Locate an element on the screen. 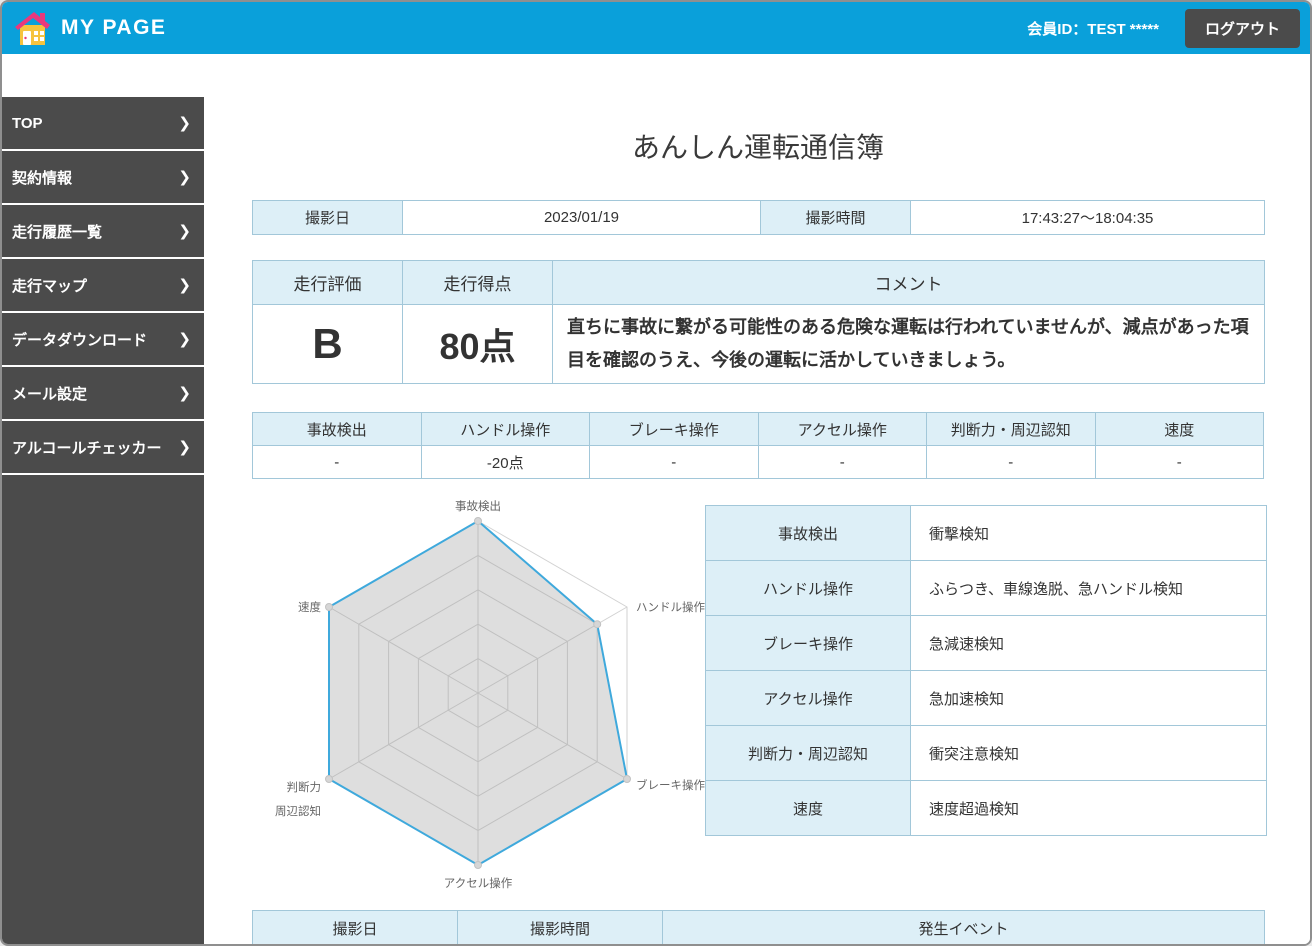  detect-desc: 急加速検知 is located at coordinates (1088, 698).